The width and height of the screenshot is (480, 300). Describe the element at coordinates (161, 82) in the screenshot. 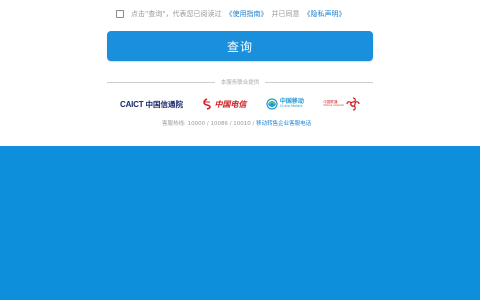

I see `divider-line-left` at that location.